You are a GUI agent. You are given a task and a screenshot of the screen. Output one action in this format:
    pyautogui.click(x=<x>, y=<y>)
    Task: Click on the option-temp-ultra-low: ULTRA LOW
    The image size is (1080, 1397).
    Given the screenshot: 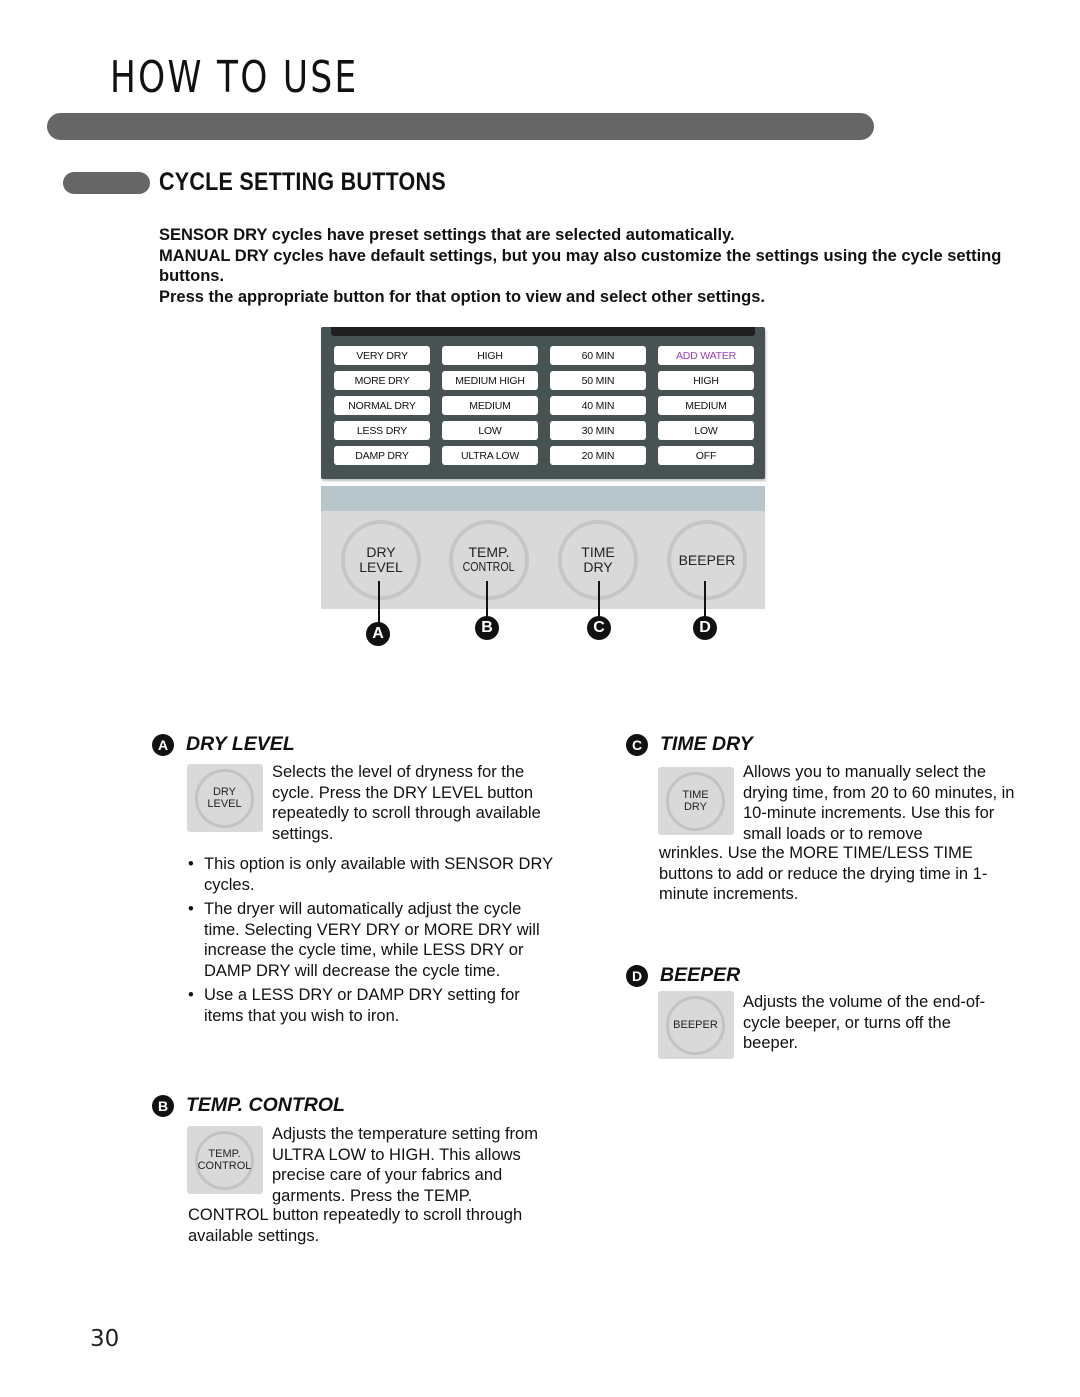 What is the action you would take?
    pyautogui.click(x=490, y=455)
    